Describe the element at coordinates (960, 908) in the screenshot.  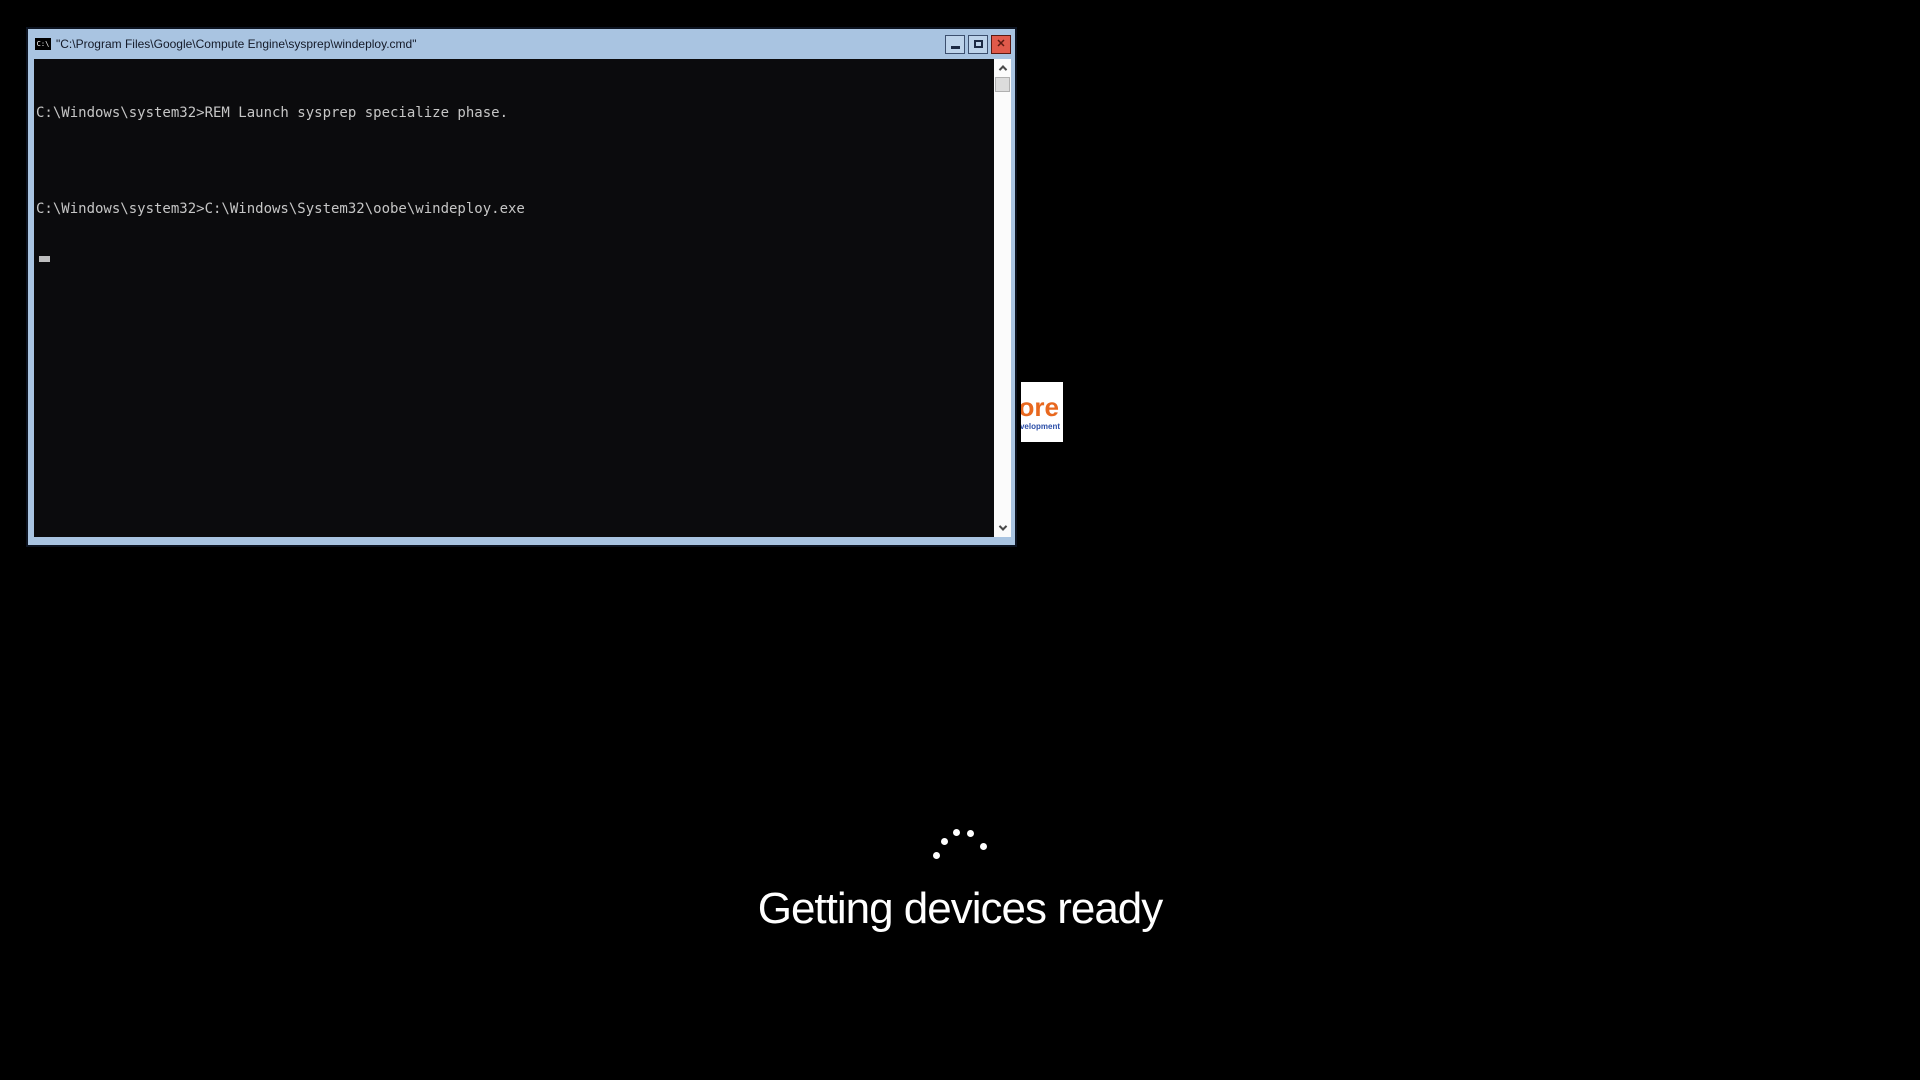
I see `status-text: Getting devices ready` at that location.